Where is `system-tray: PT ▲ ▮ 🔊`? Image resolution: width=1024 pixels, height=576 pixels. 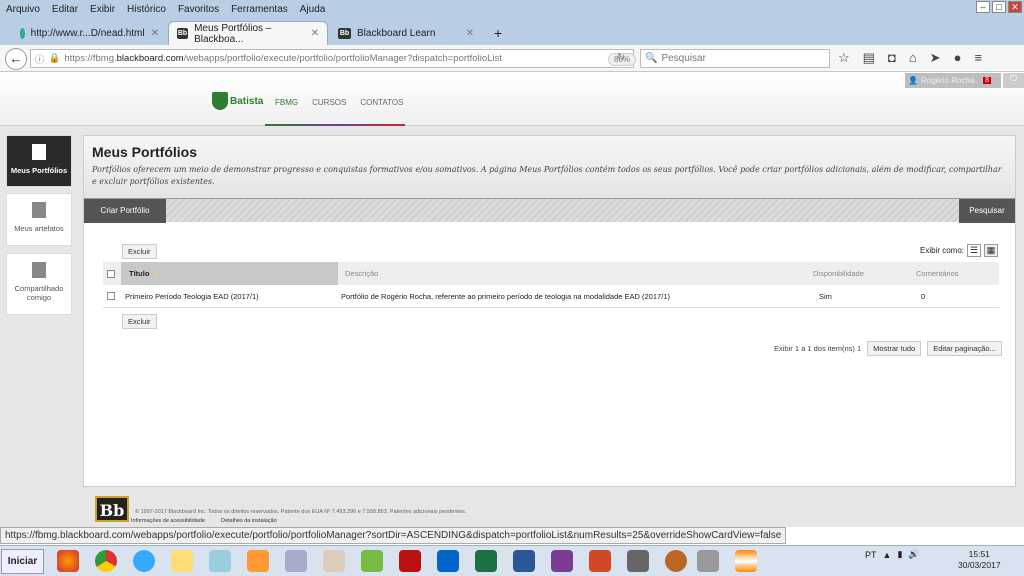 system-tray: PT ▲ ▮ 🔊 is located at coordinates (892, 554).